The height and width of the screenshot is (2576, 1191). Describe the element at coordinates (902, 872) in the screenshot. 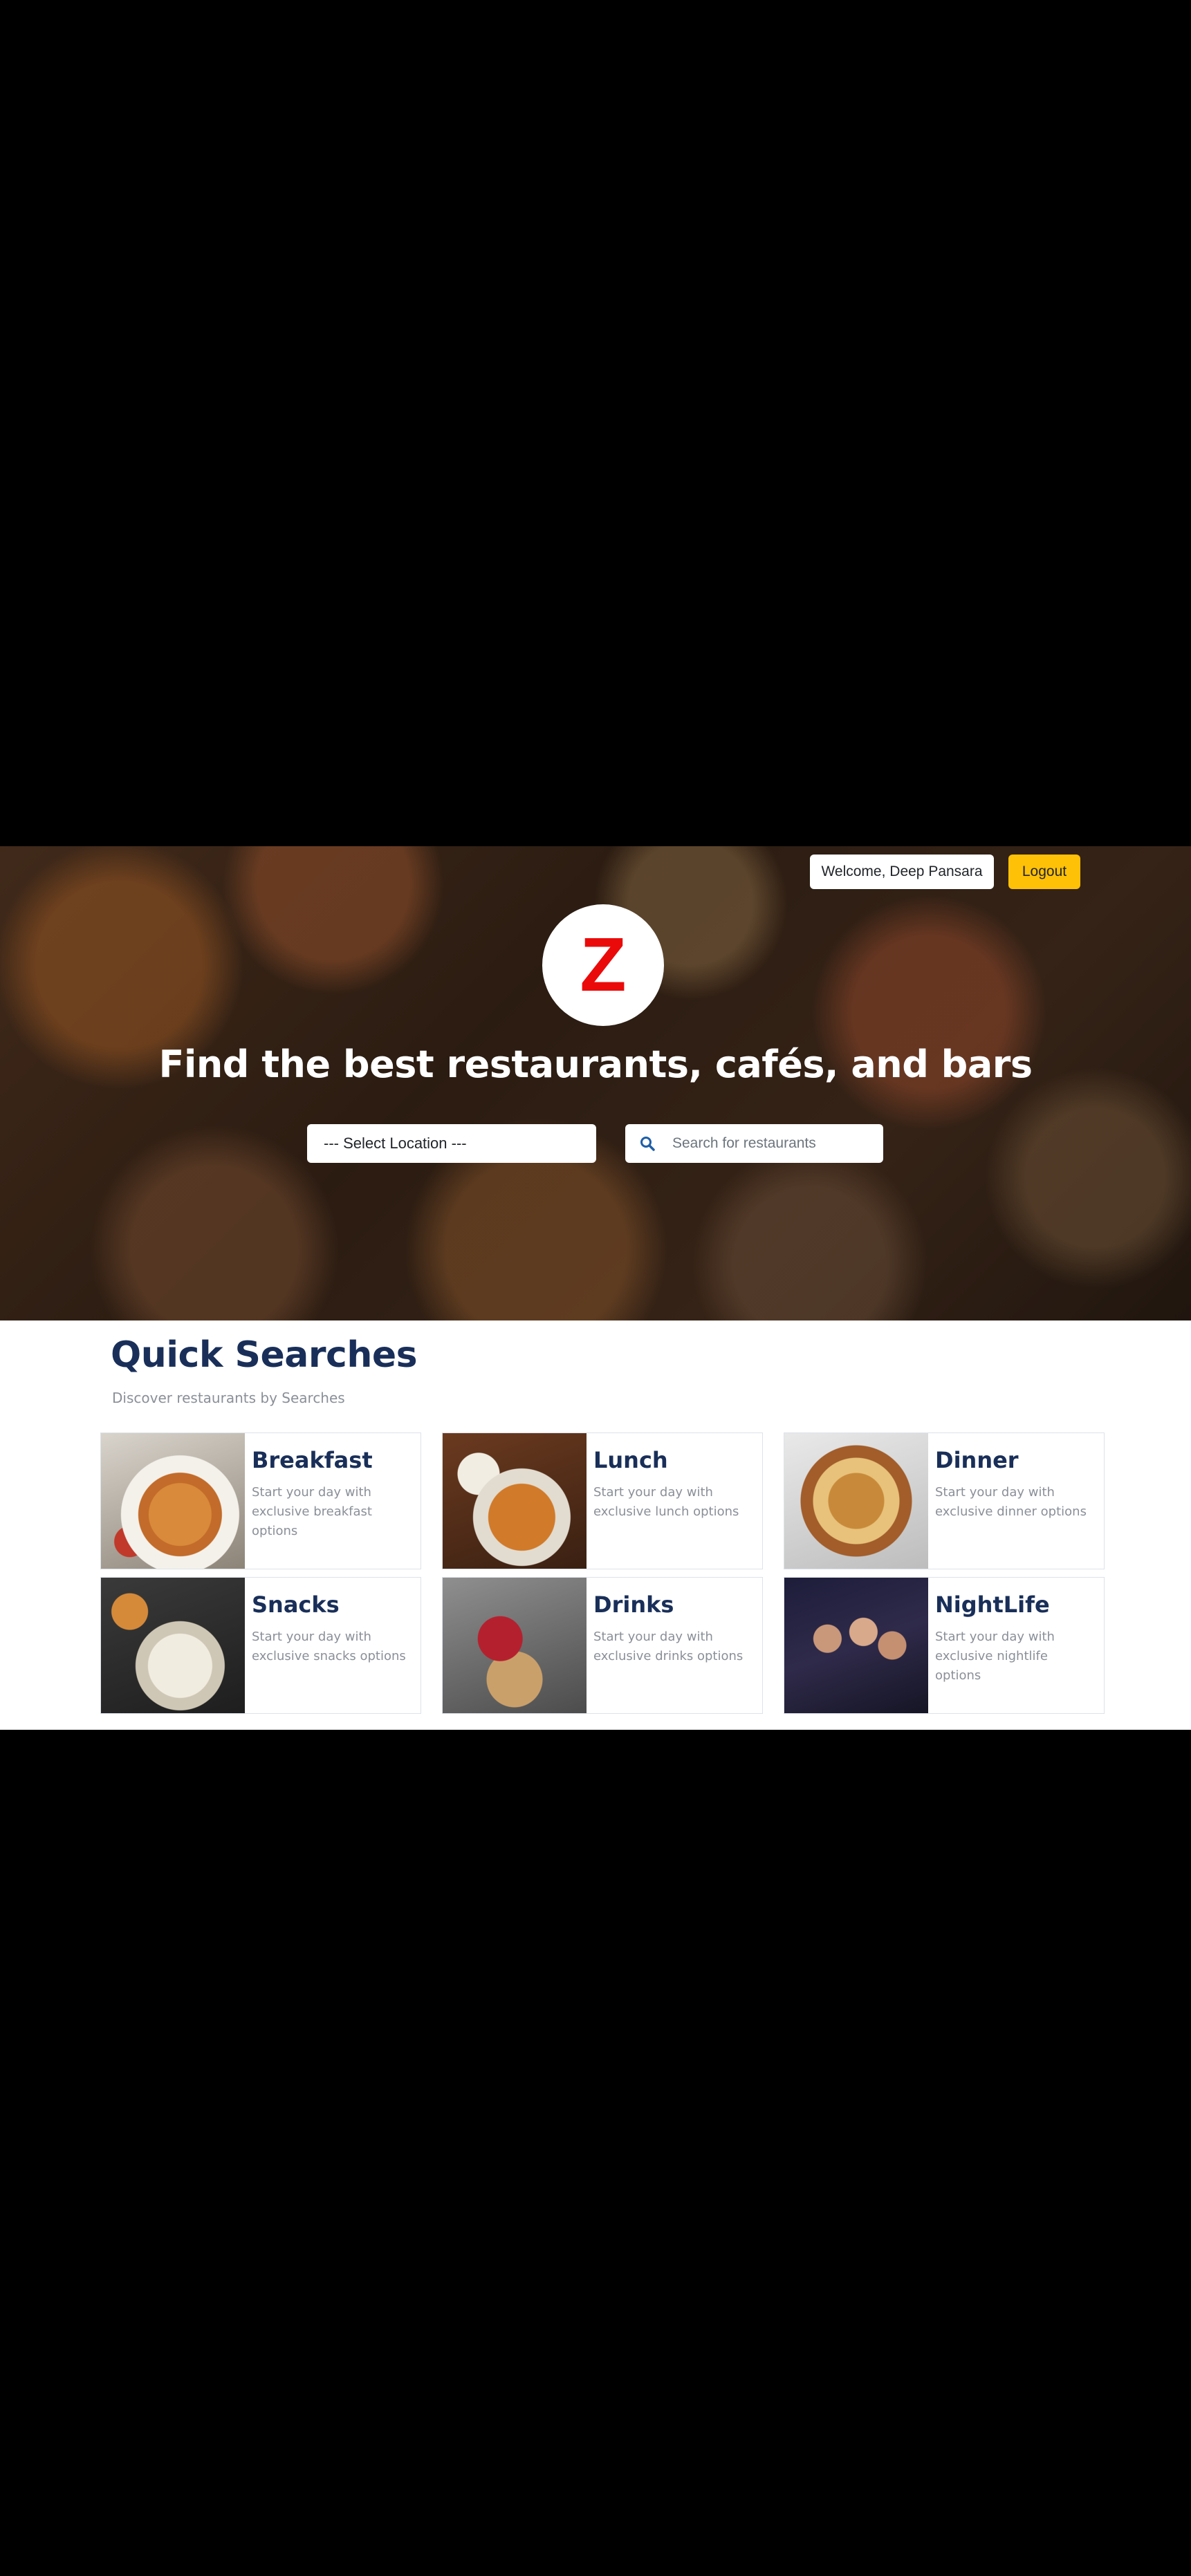

I see `welcome-user-button: Welcome, Deep Pansara` at that location.